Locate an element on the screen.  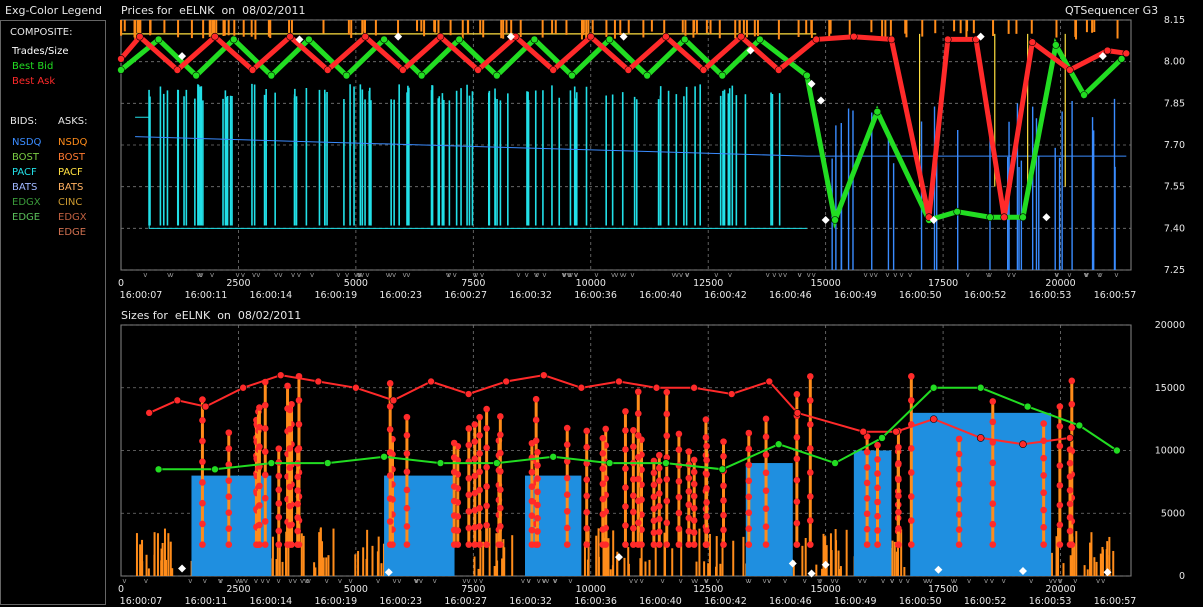
y-tick-label: 7.25 is located at coordinates (1174, 270).